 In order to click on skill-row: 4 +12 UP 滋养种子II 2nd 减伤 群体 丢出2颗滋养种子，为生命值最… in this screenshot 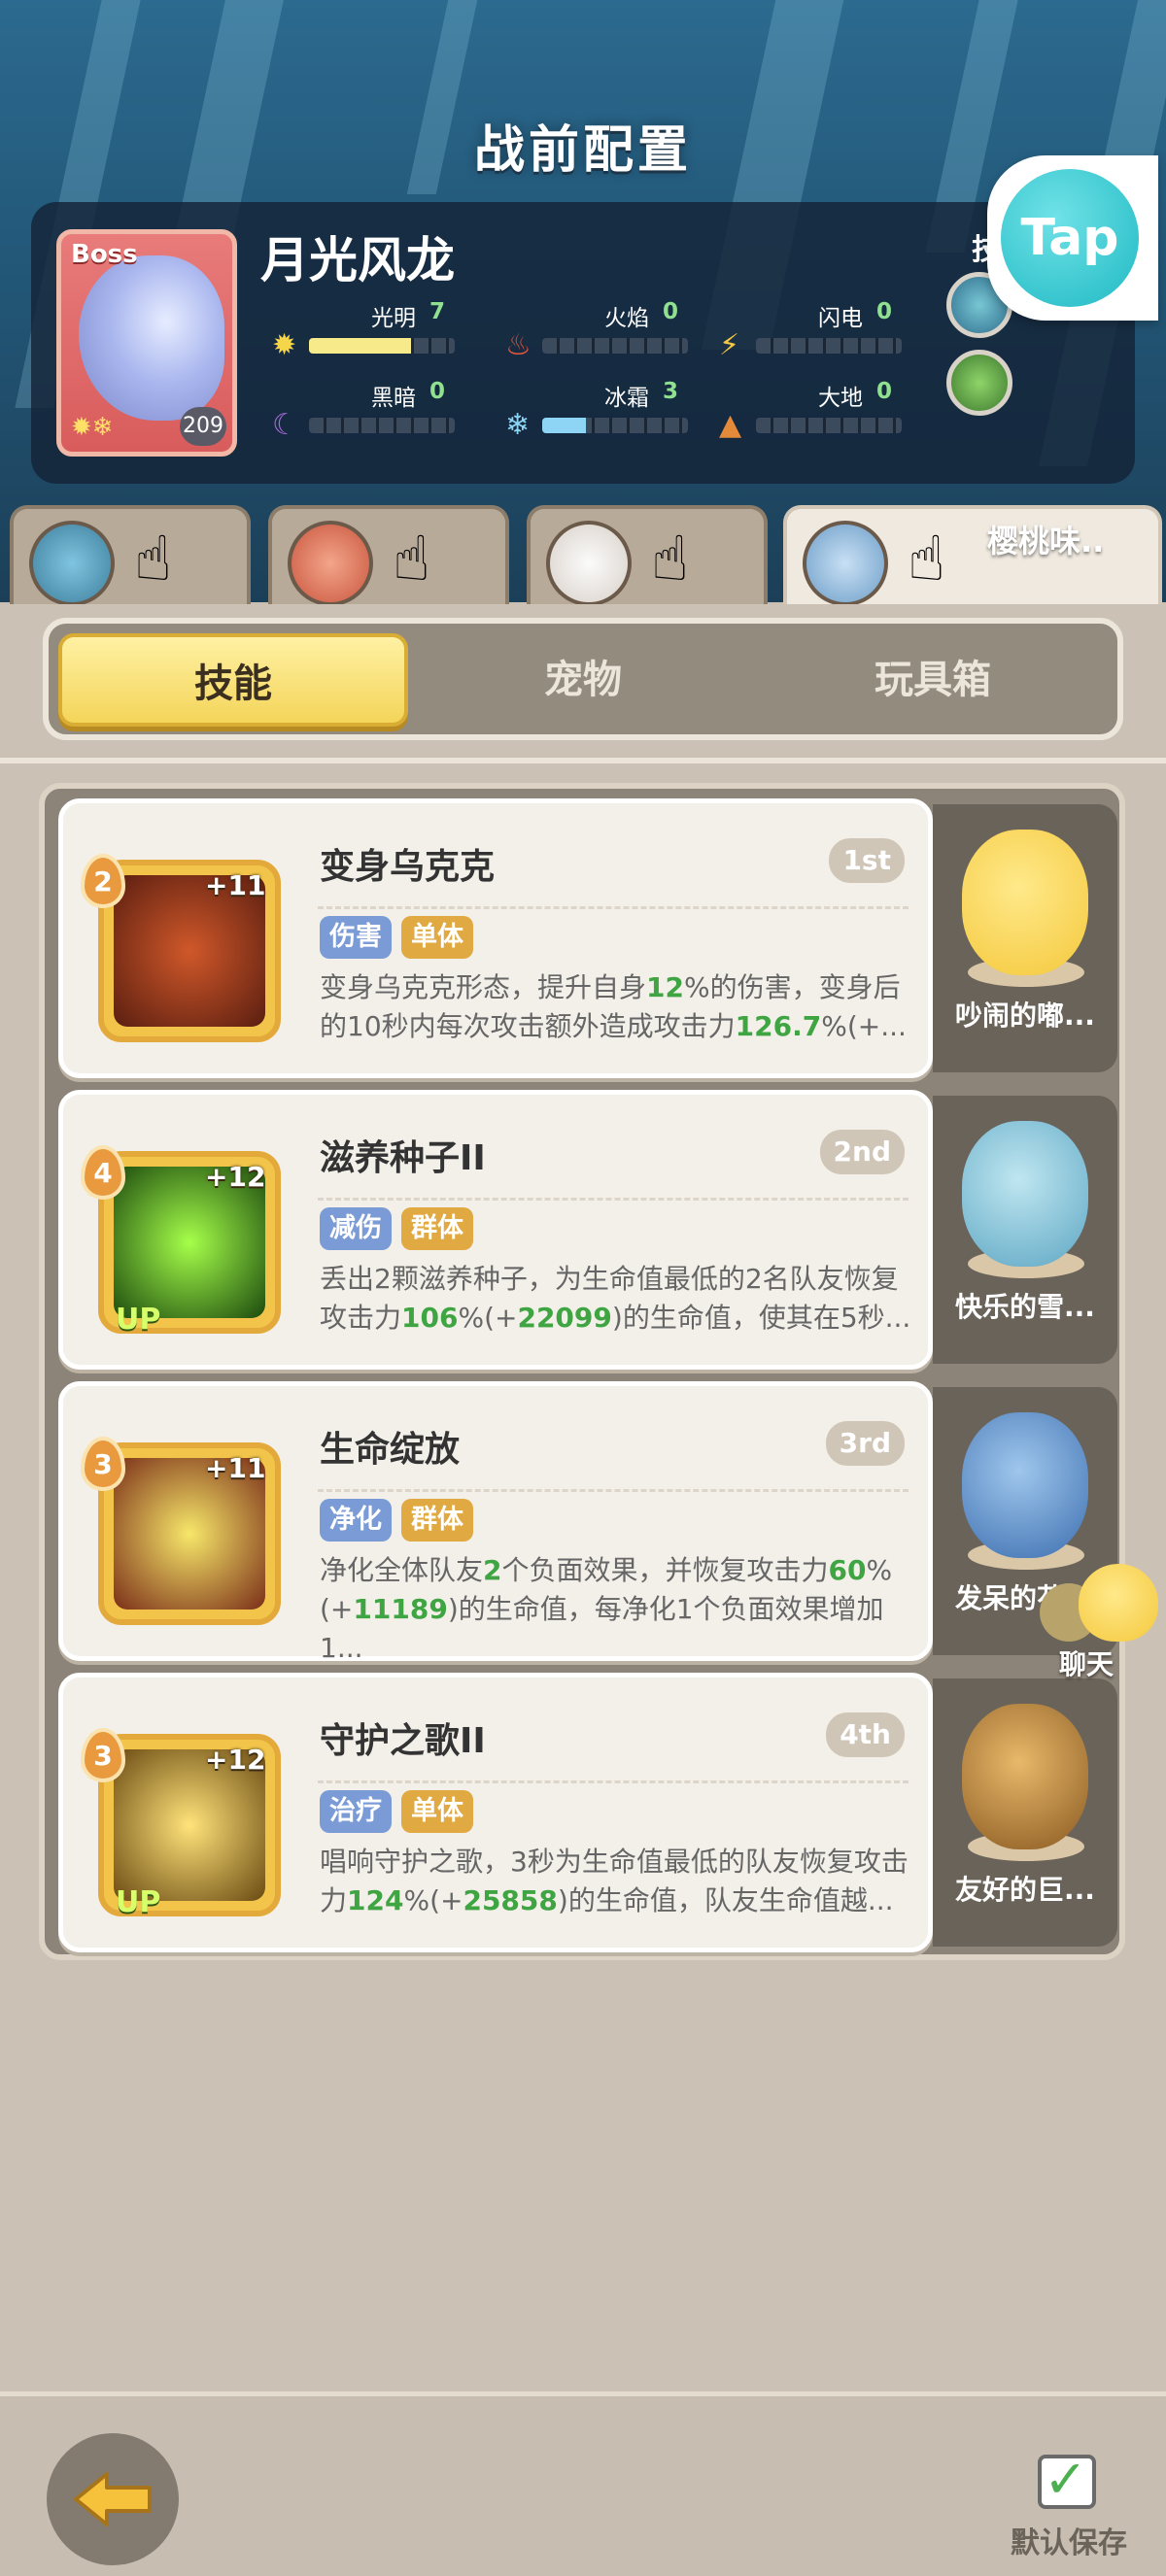, I will do `click(587, 1230)`.